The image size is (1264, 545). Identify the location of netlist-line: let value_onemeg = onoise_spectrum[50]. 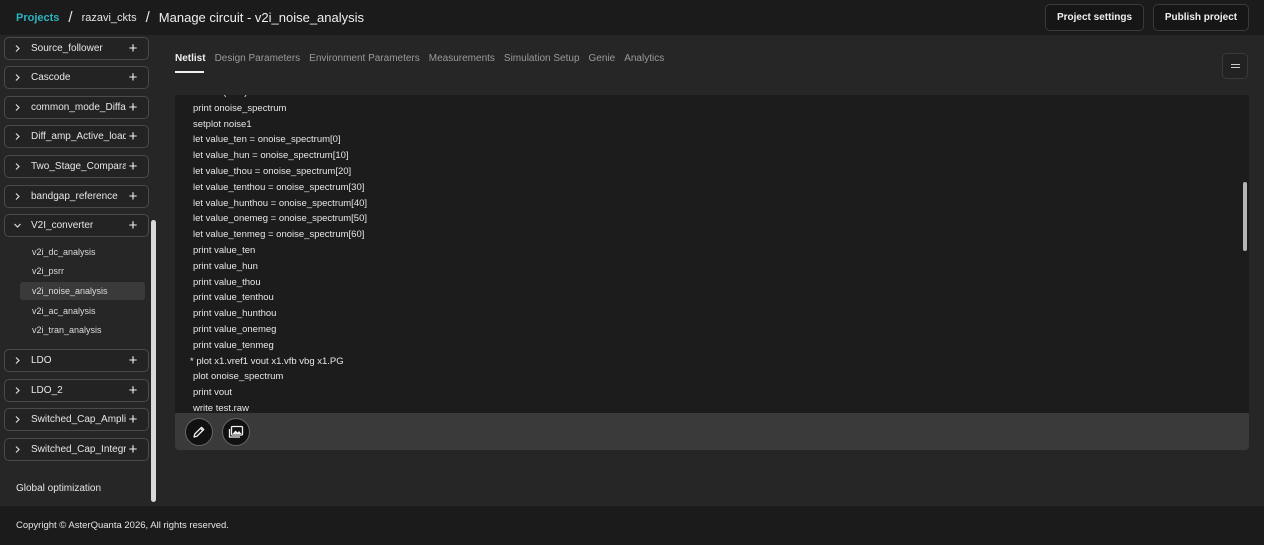
(280, 219).